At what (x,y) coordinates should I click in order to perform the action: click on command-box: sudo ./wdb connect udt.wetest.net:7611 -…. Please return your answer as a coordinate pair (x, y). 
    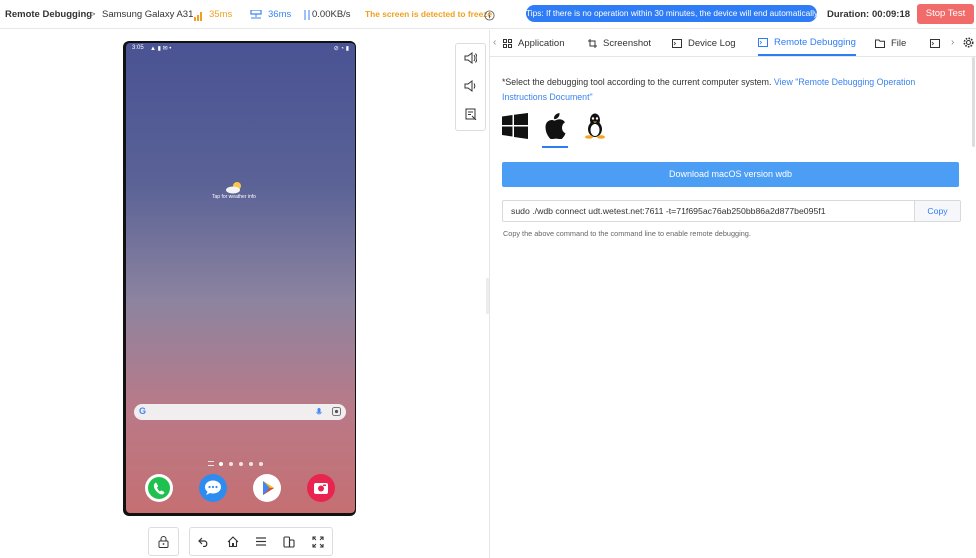
    Looking at the image, I should click on (731, 211).